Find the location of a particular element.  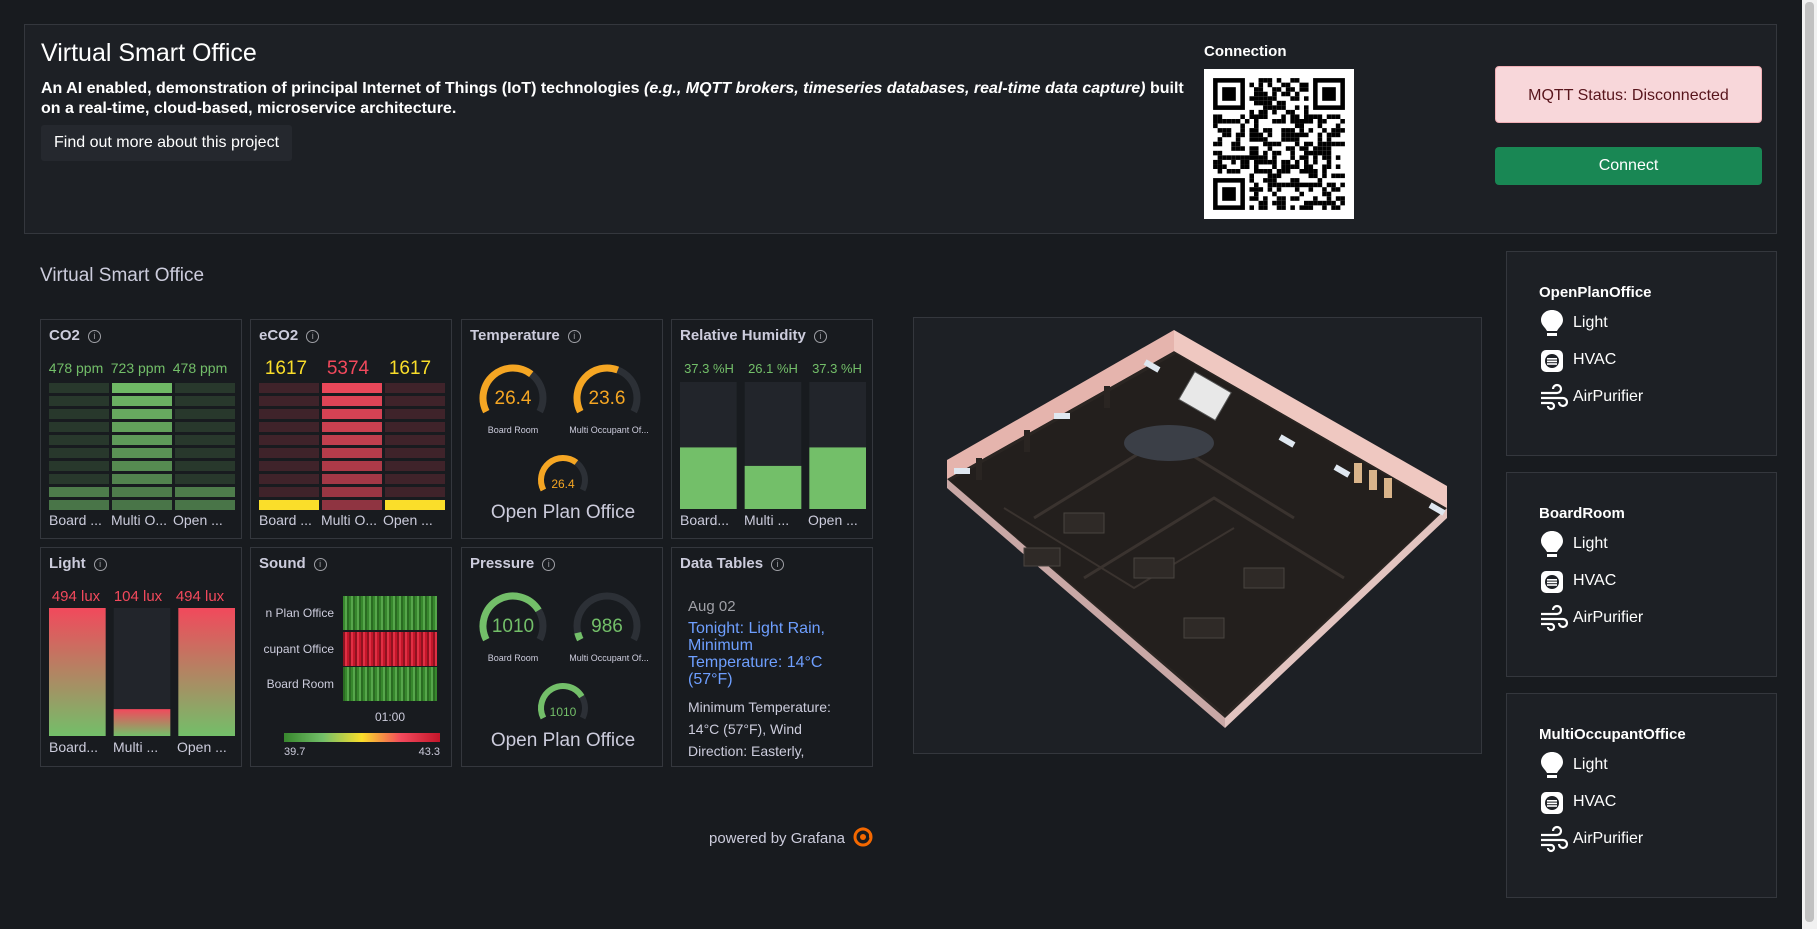

connection-label: Connection is located at coordinates (1245, 51).